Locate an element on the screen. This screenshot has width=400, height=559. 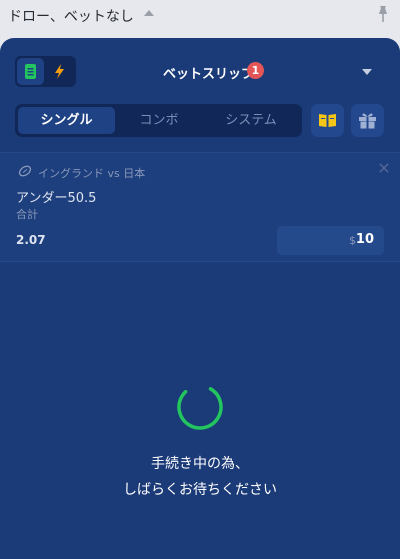
mode-toggle is located at coordinates (45, 71).